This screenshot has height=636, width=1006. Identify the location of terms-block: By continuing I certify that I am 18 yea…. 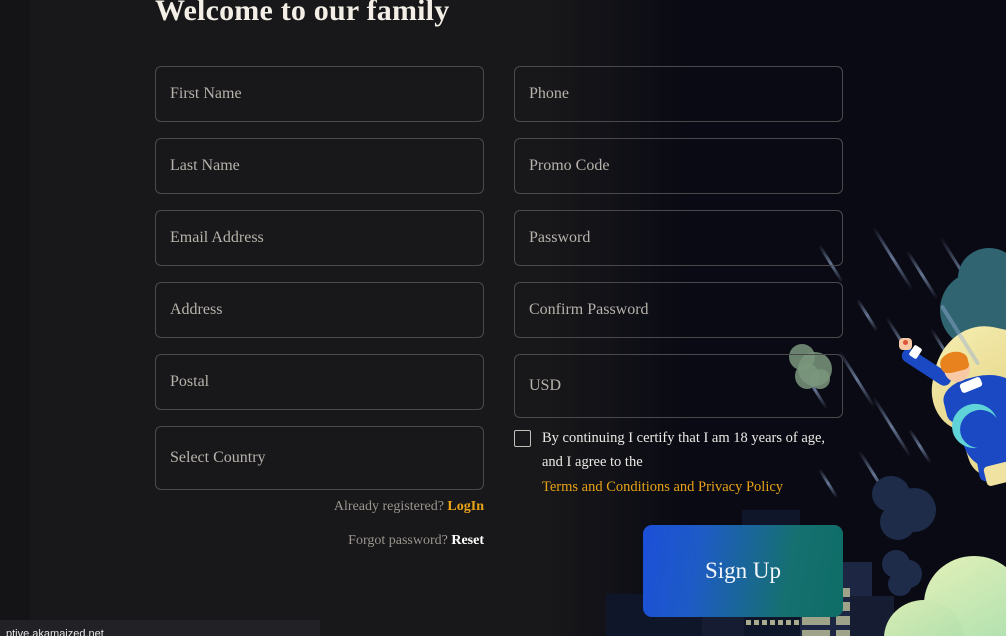
(684, 462).